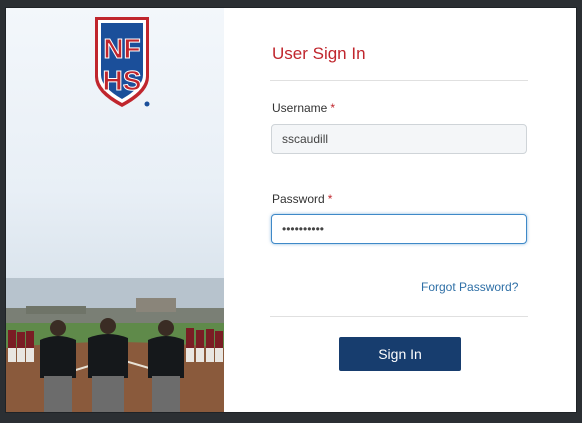 This screenshot has width=582, height=423. What do you see at coordinates (300, 108) in the screenshot?
I see `username-label-text: Username` at bounding box center [300, 108].